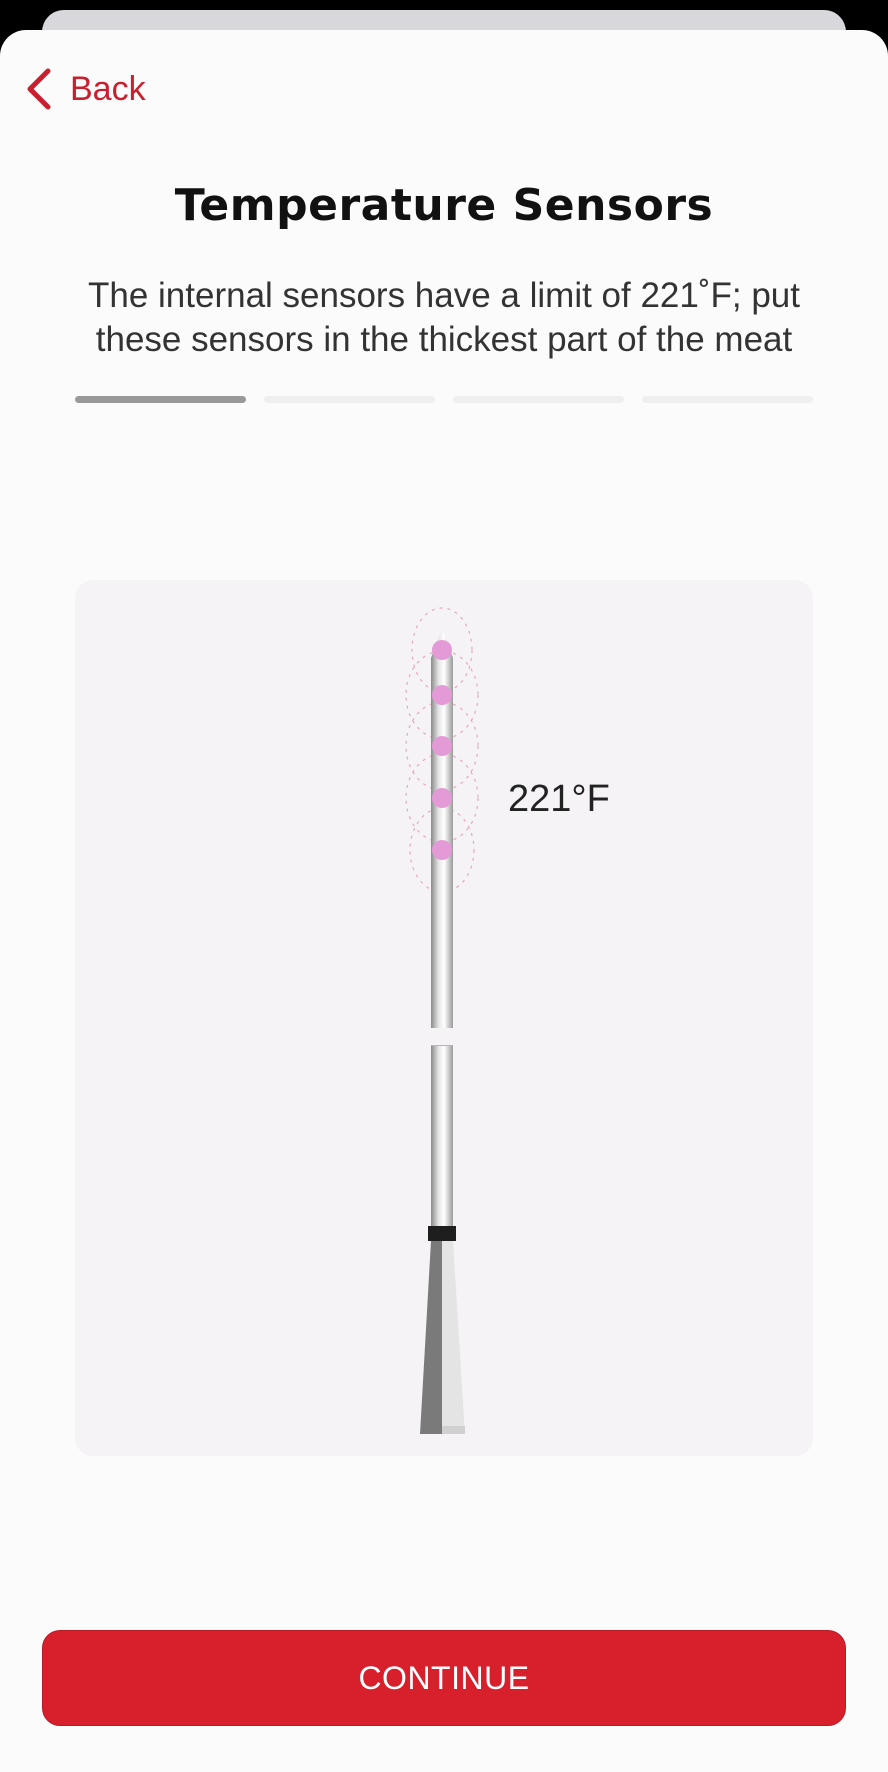 Image resolution: width=888 pixels, height=1772 pixels. What do you see at coordinates (39, 89) in the screenshot?
I see `chevron-left-icon` at bounding box center [39, 89].